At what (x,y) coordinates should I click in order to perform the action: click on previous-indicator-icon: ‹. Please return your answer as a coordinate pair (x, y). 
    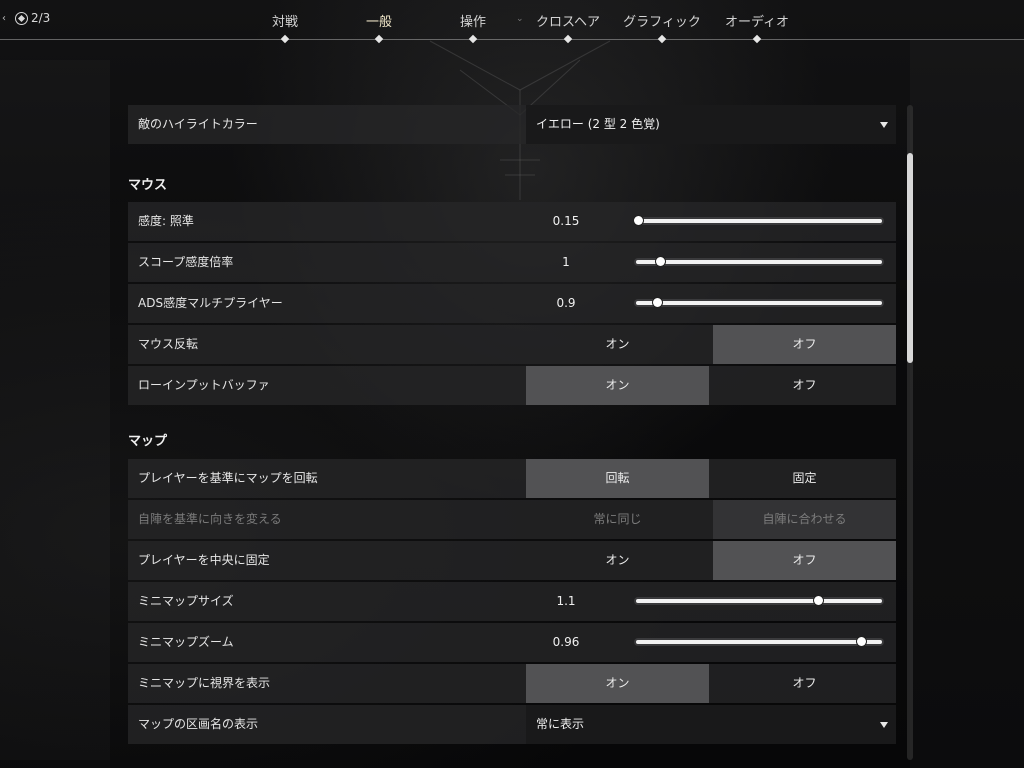
    Looking at the image, I should click on (4, 18).